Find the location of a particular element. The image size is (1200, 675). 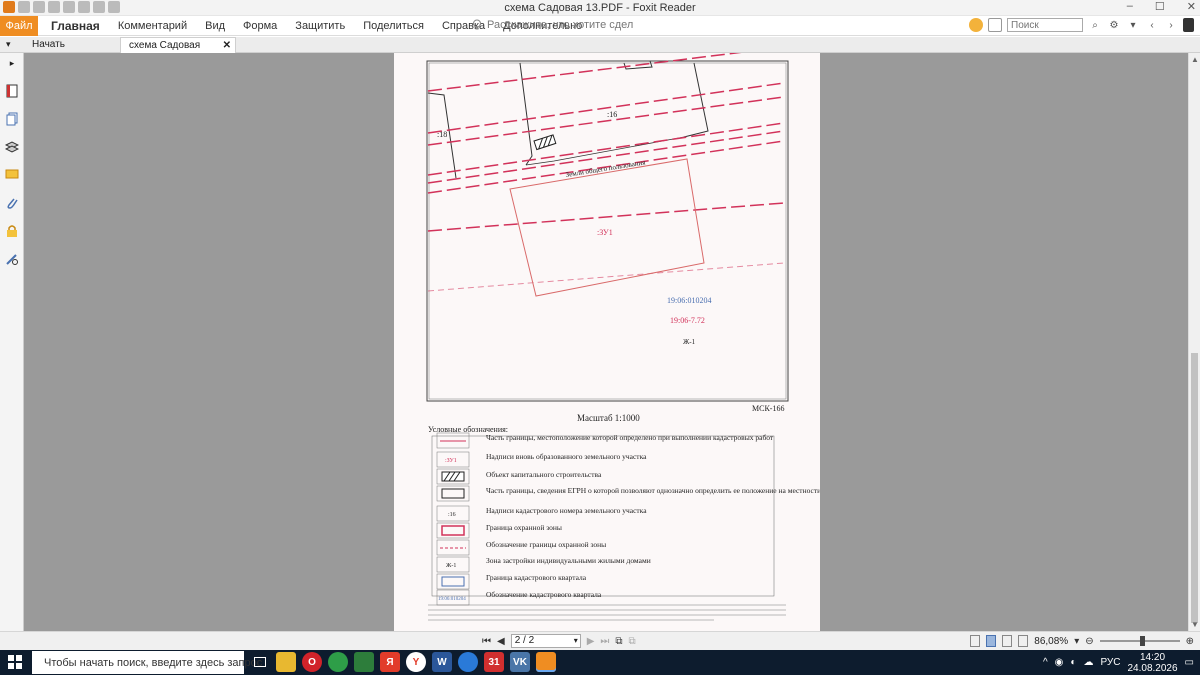

taskbar-apps: O Я Y W 31 VK is located at coordinates (403, 662).